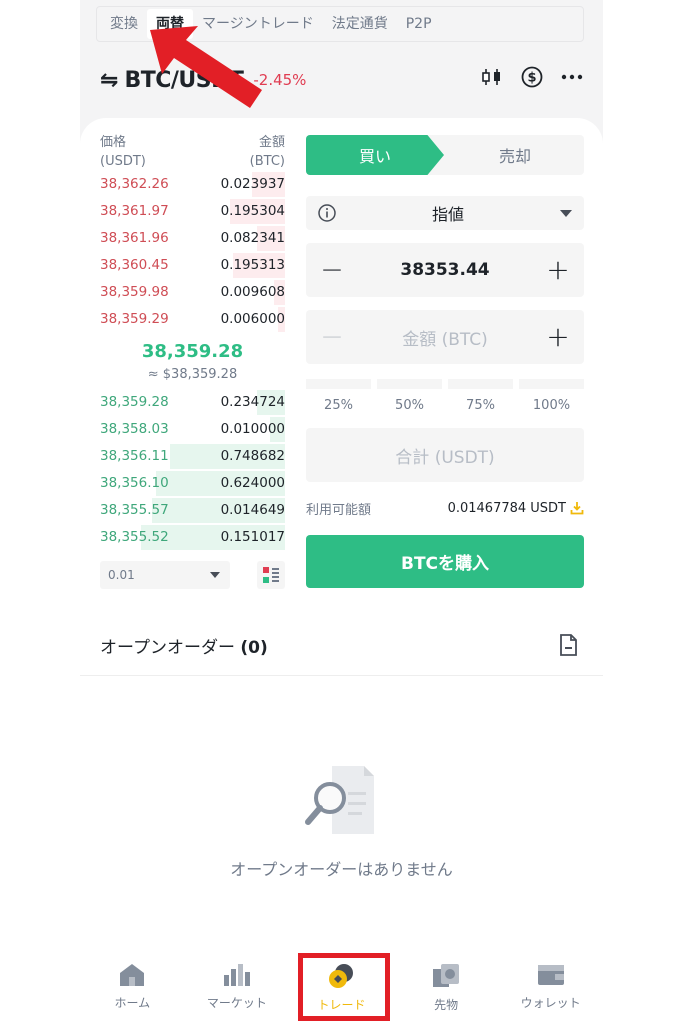 The height and width of the screenshot is (1024, 683). I want to click on ask-price: 38,360.45, so click(134, 265).